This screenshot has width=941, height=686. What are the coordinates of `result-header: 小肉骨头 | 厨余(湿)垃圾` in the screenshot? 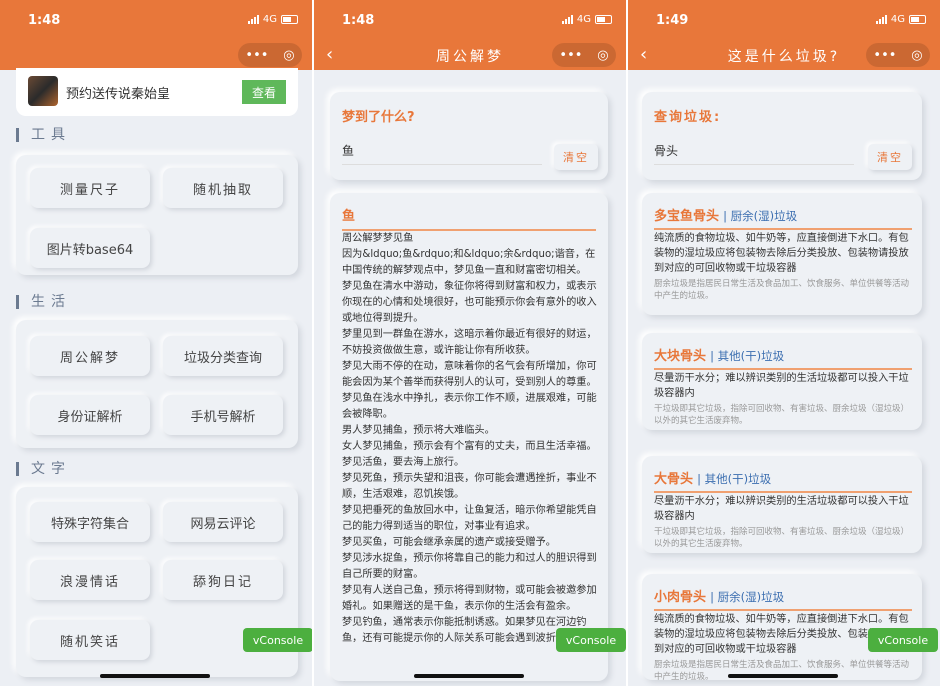 It's located at (783, 598).